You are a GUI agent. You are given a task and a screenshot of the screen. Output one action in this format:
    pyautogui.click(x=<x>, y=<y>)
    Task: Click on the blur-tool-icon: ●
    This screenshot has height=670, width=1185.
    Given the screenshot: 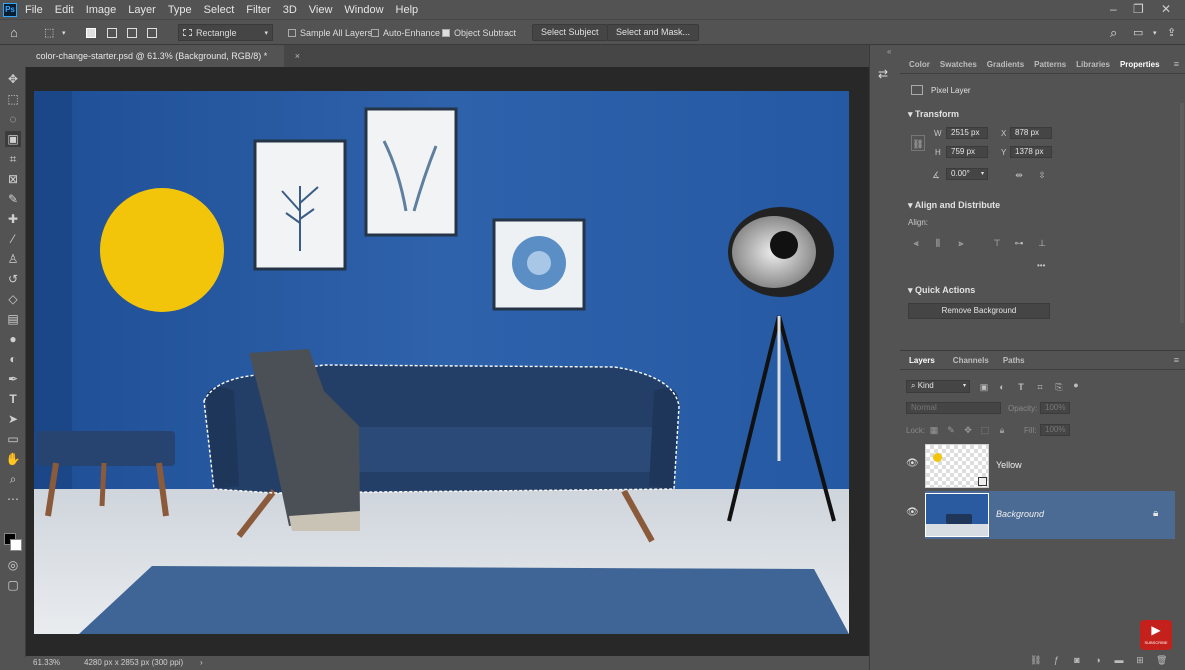 What is the action you would take?
    pyautogui.click(x=13, y=339)
    